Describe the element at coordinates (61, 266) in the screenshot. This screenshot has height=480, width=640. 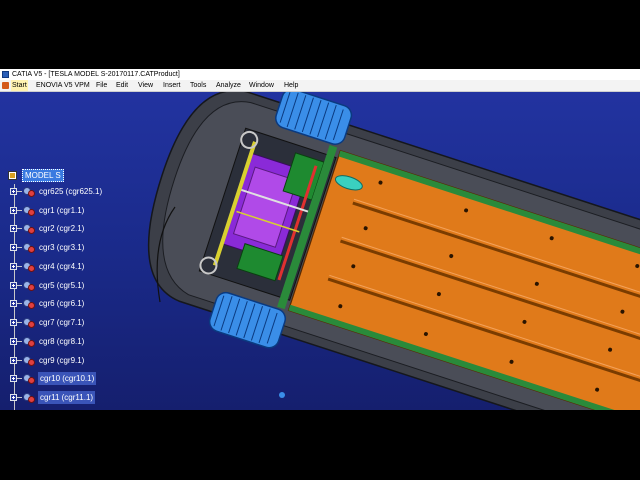
I see `tree-node-label: cgr4 (cgr4.1)` at that location.